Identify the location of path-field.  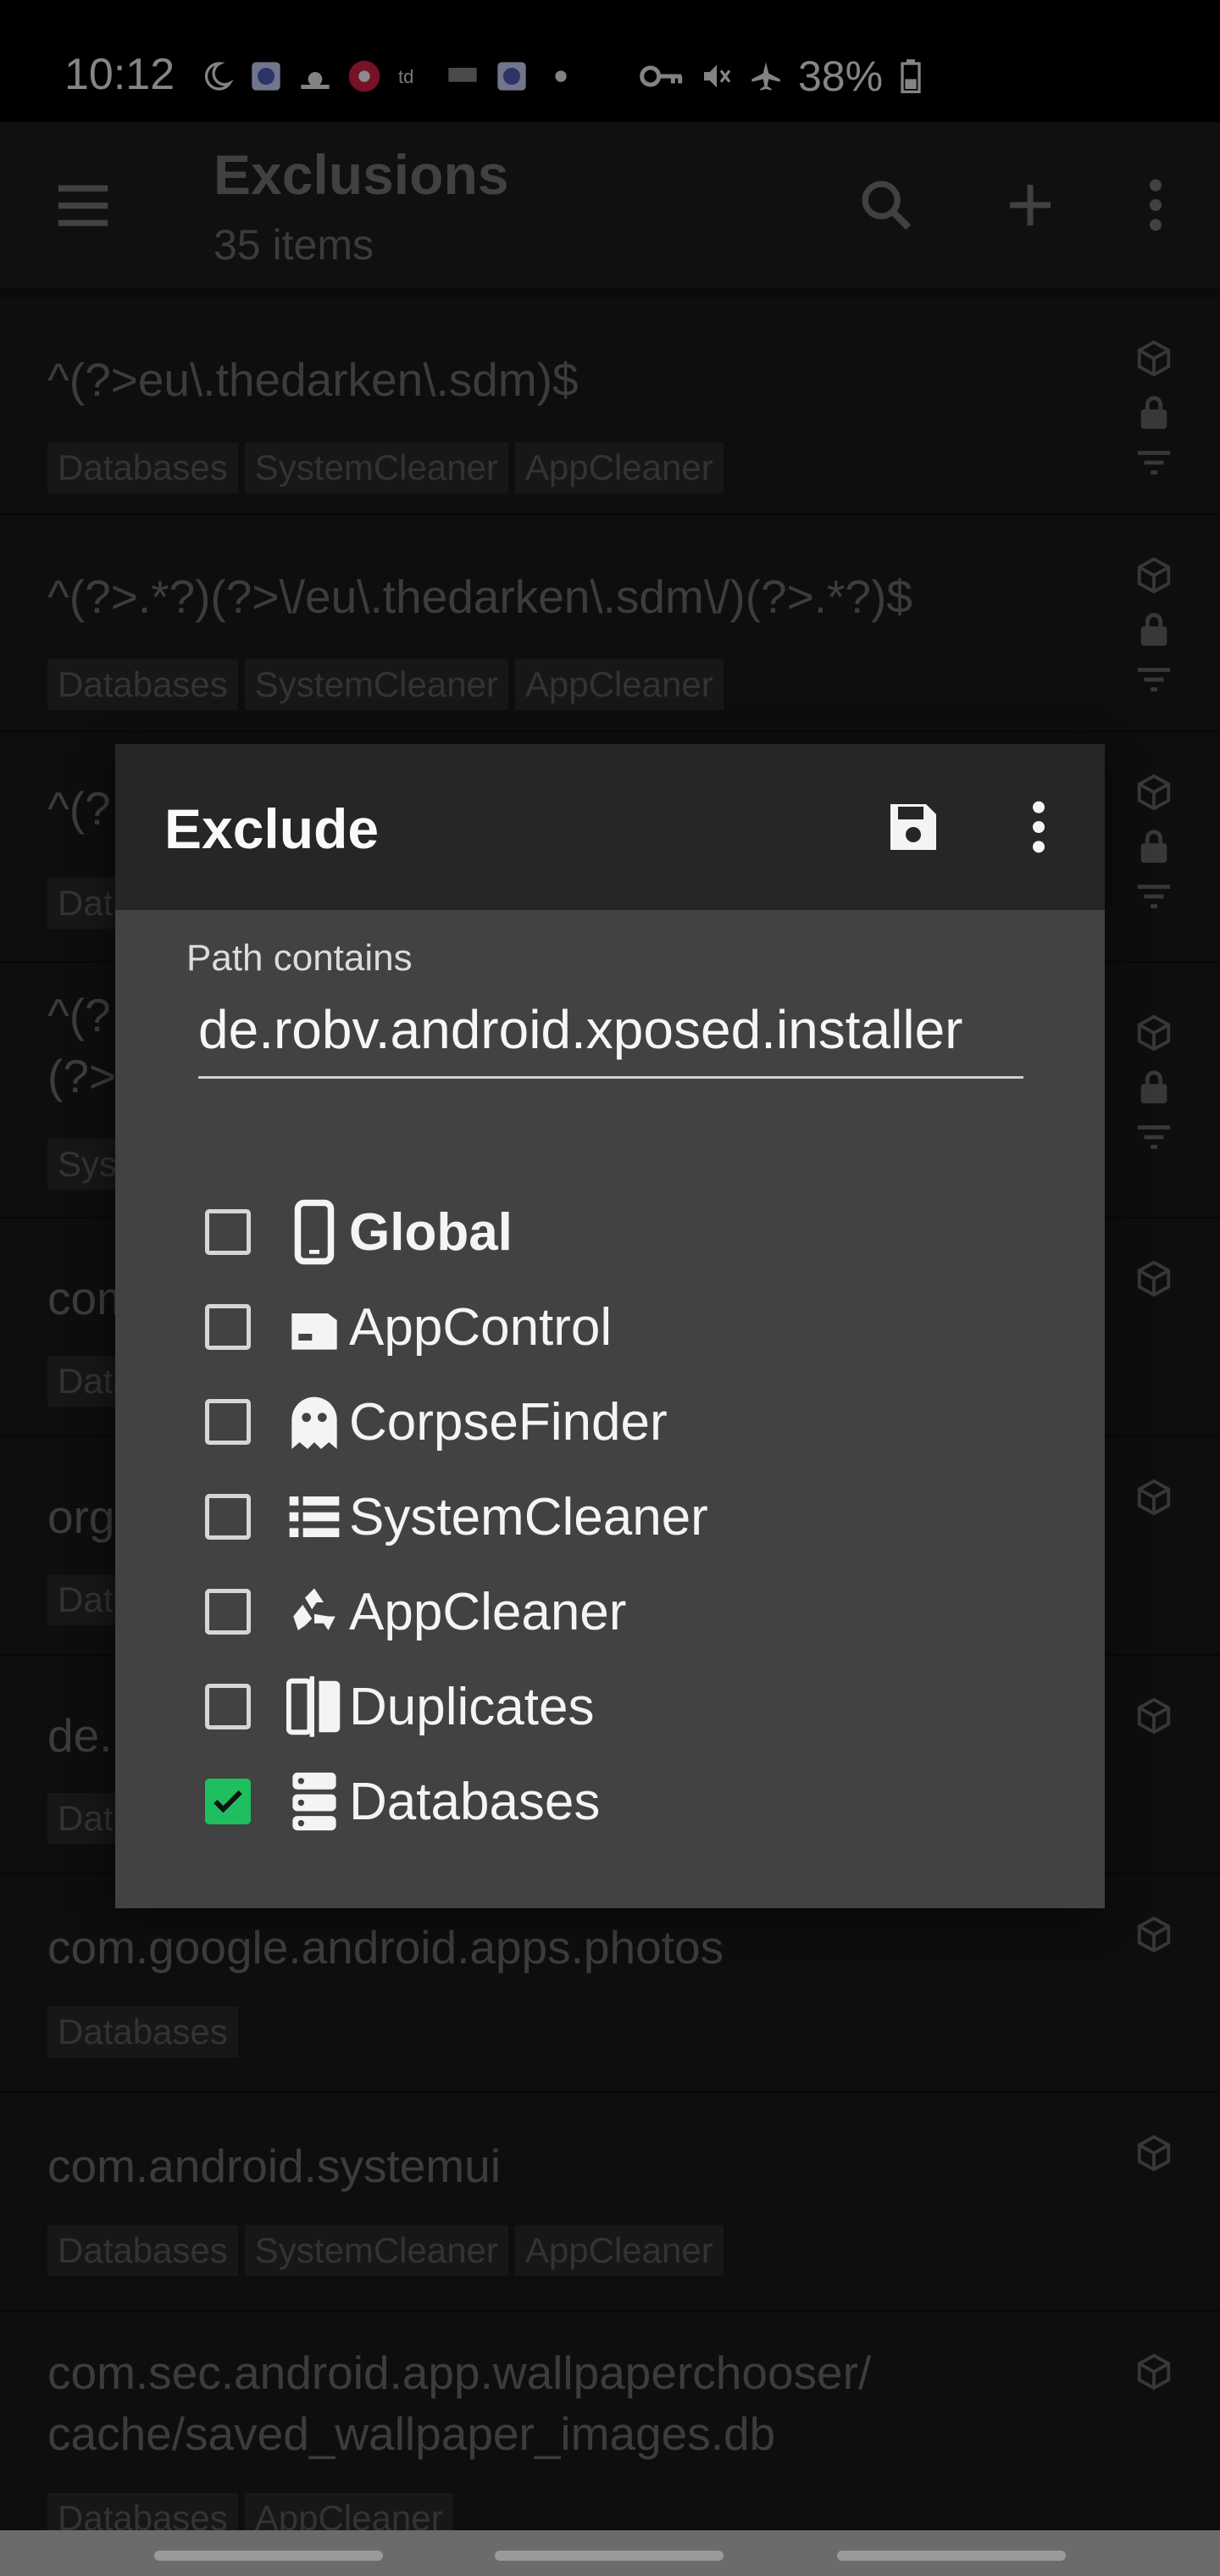
(610, 1035).